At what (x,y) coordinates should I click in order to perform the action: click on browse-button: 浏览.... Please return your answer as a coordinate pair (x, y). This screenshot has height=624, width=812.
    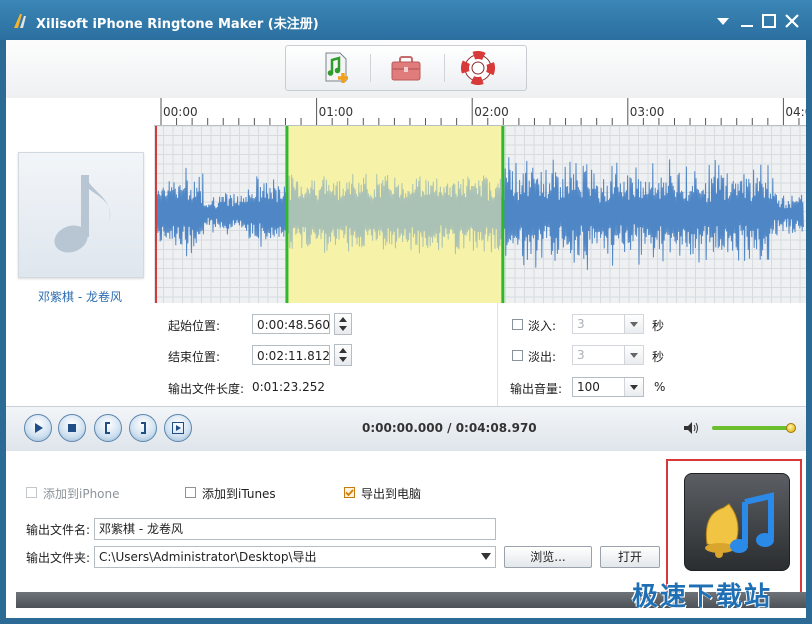
    Looking at the image, I should click on (548, 557).